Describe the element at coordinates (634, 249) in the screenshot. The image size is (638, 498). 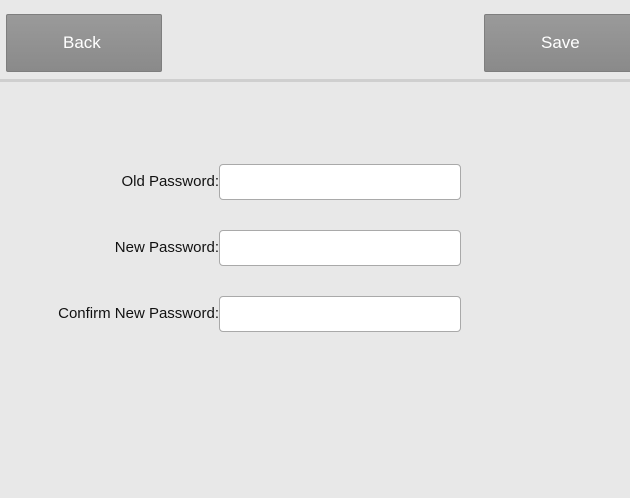
I see `right-gutter` at that location.